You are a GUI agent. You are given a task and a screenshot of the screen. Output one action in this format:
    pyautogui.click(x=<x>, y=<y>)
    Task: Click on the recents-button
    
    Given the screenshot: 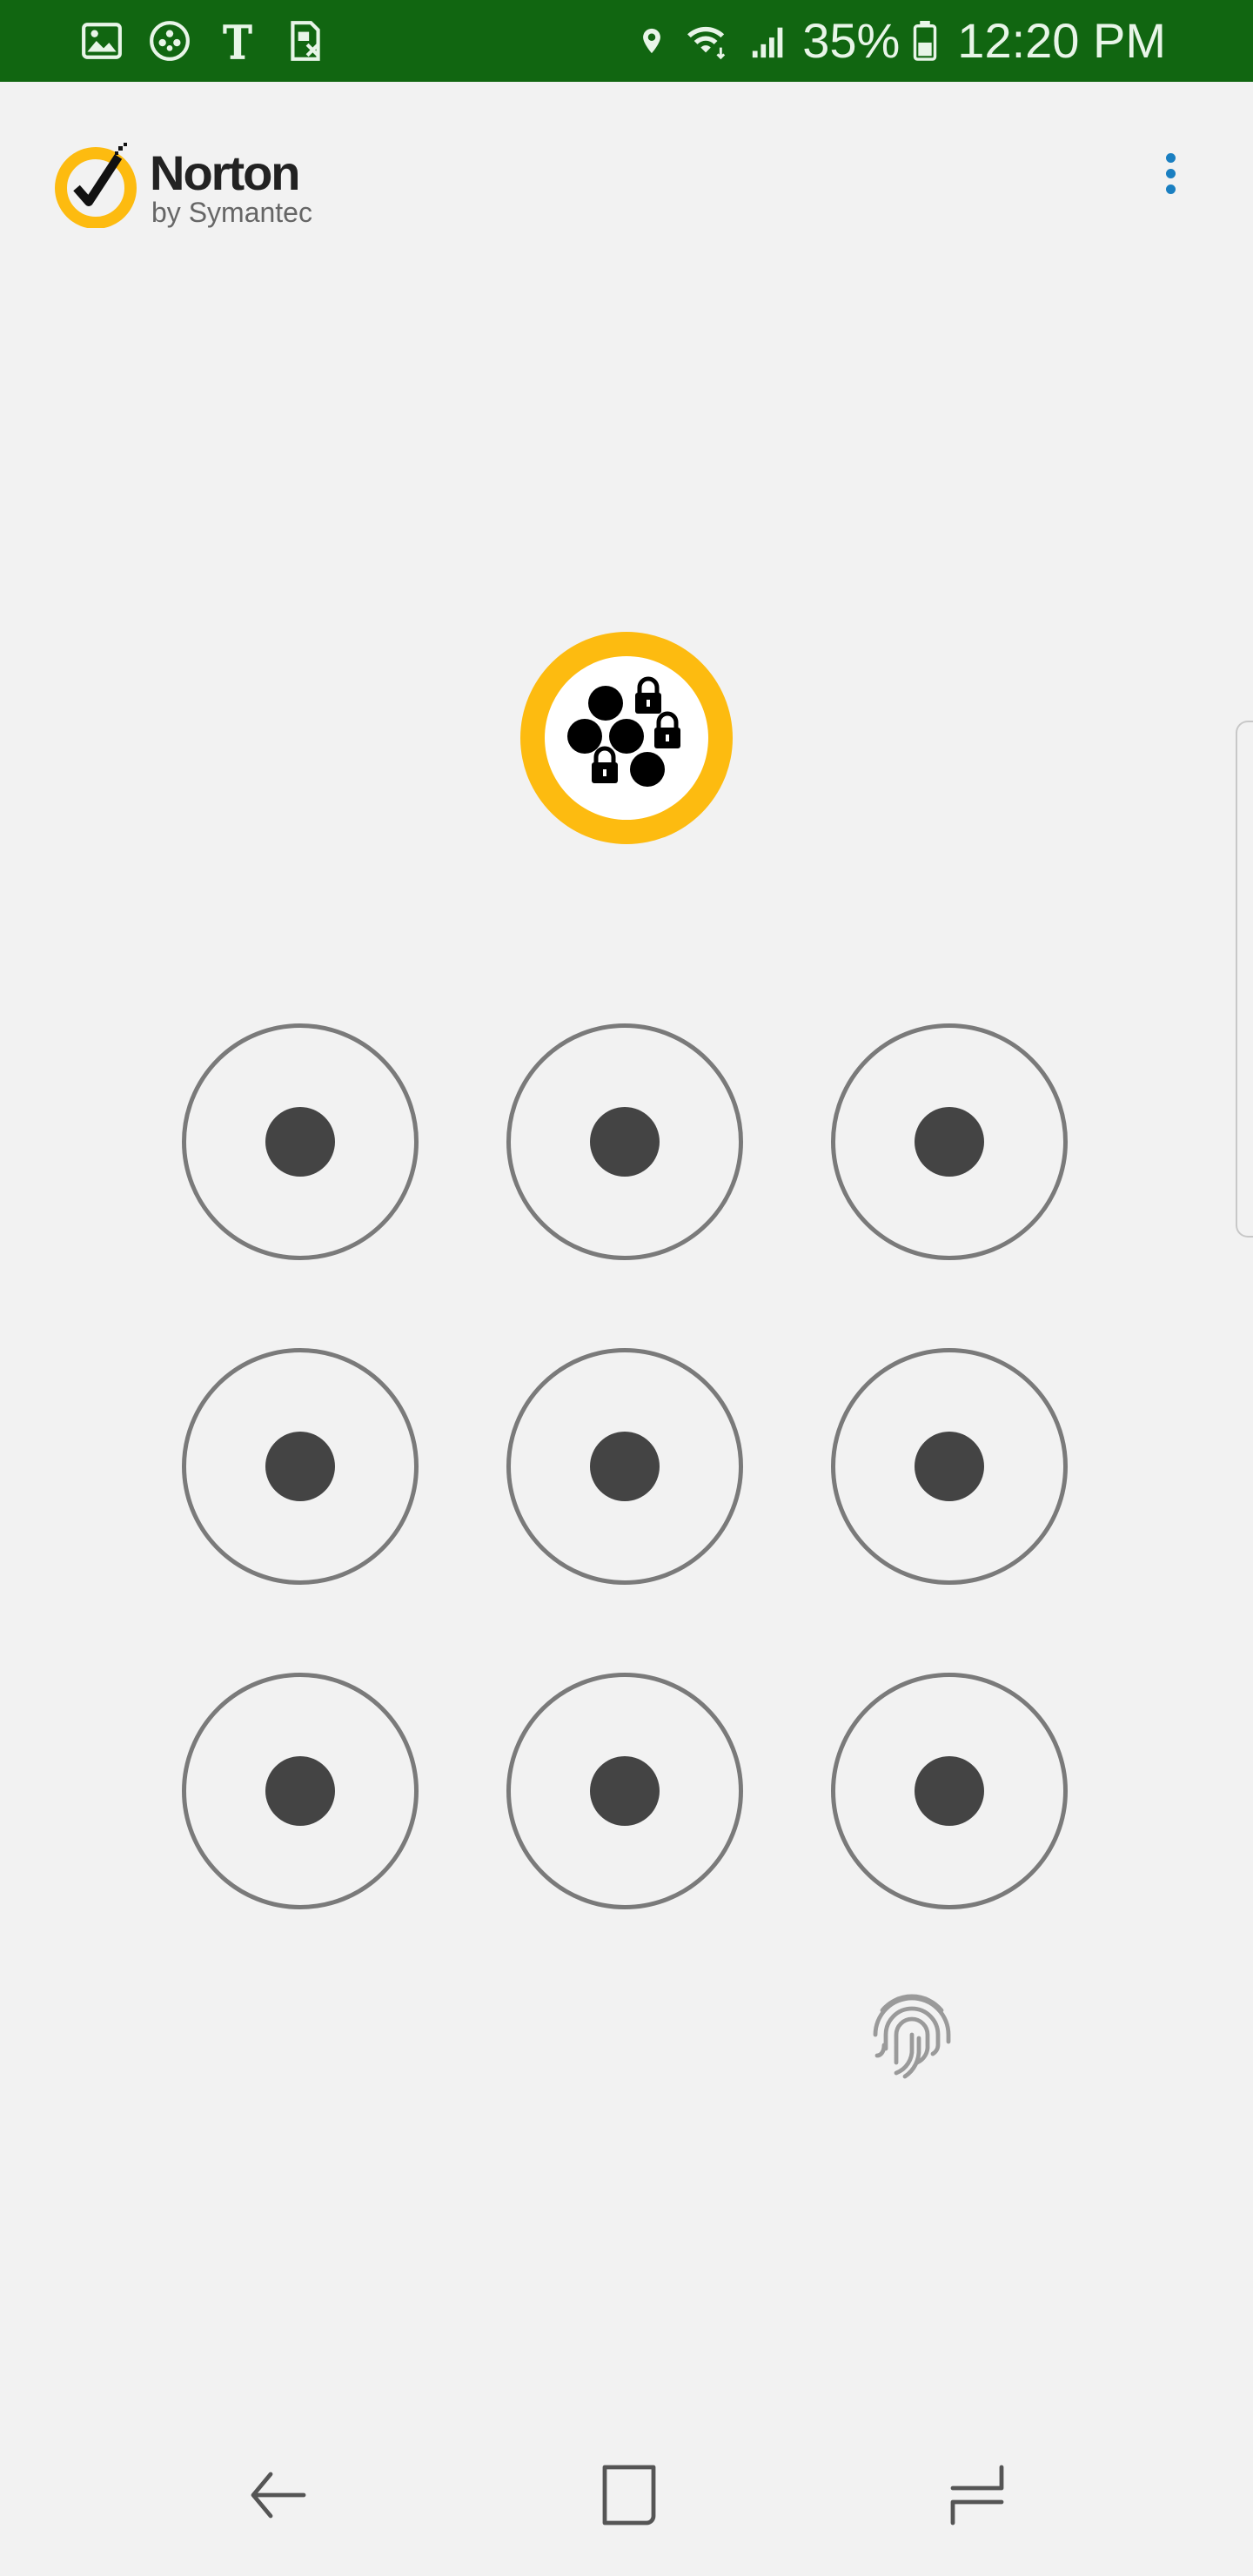 What is the action you would take?
    pyautogui.click(x=977, y=2495)
    